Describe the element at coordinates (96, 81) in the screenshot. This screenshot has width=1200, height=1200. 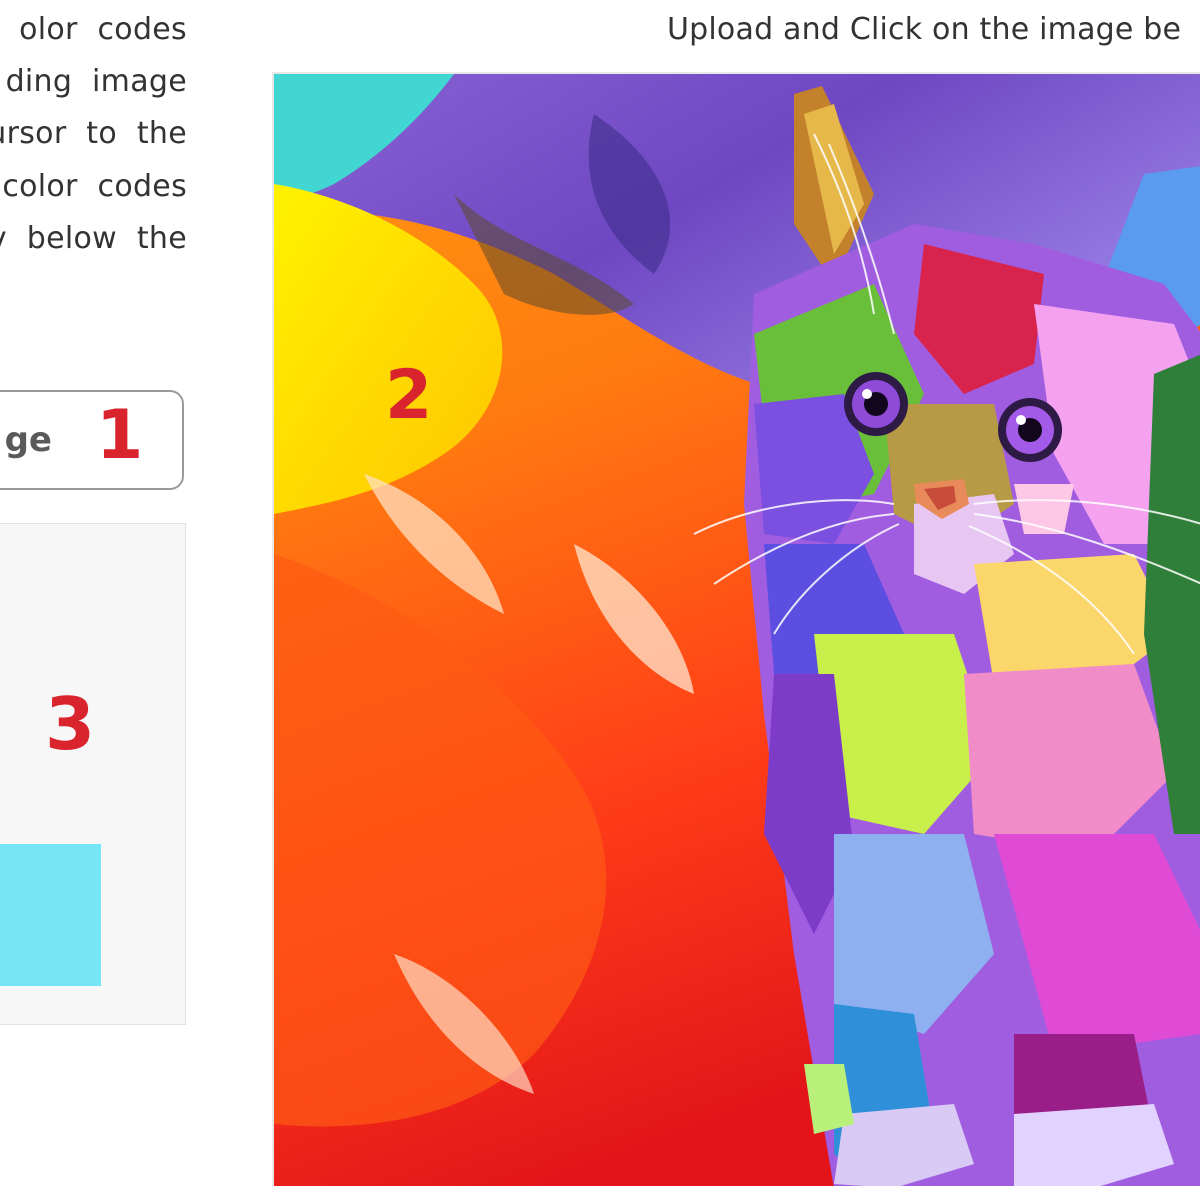
I see `description-line: ding image` at that location.